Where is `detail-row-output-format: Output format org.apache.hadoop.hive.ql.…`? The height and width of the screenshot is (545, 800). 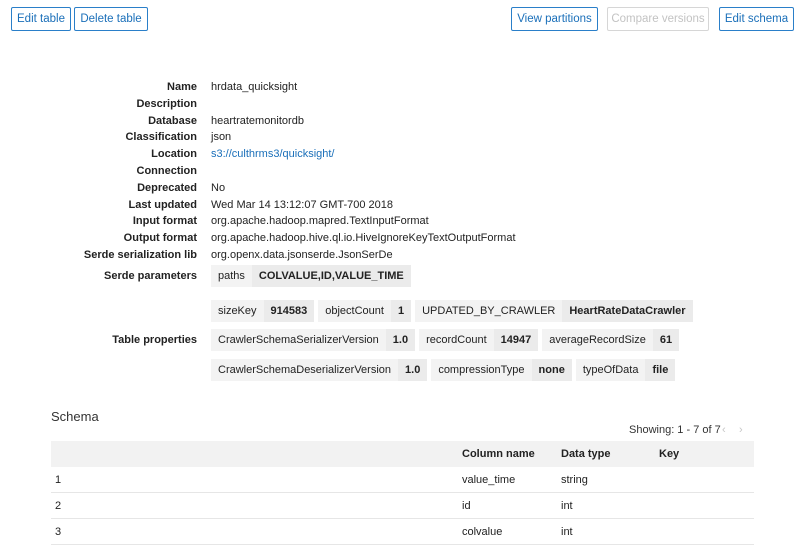 detail-row-output-format: Output format org.apache.hadoop.hive.ql.… is located at coordinates (400, 238).